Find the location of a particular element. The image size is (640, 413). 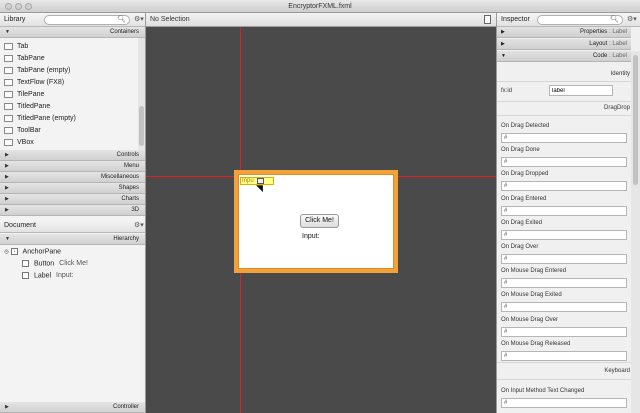

textflow-icon is located at coordinates (8, 82).